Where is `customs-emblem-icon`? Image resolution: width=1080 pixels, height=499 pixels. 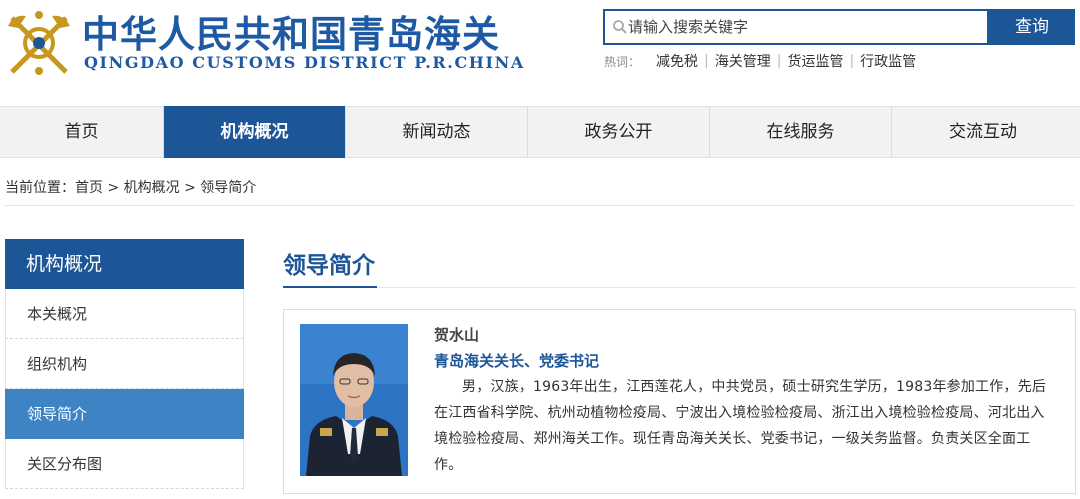 customs-emblem-icon is located at coordinates (39, 43).